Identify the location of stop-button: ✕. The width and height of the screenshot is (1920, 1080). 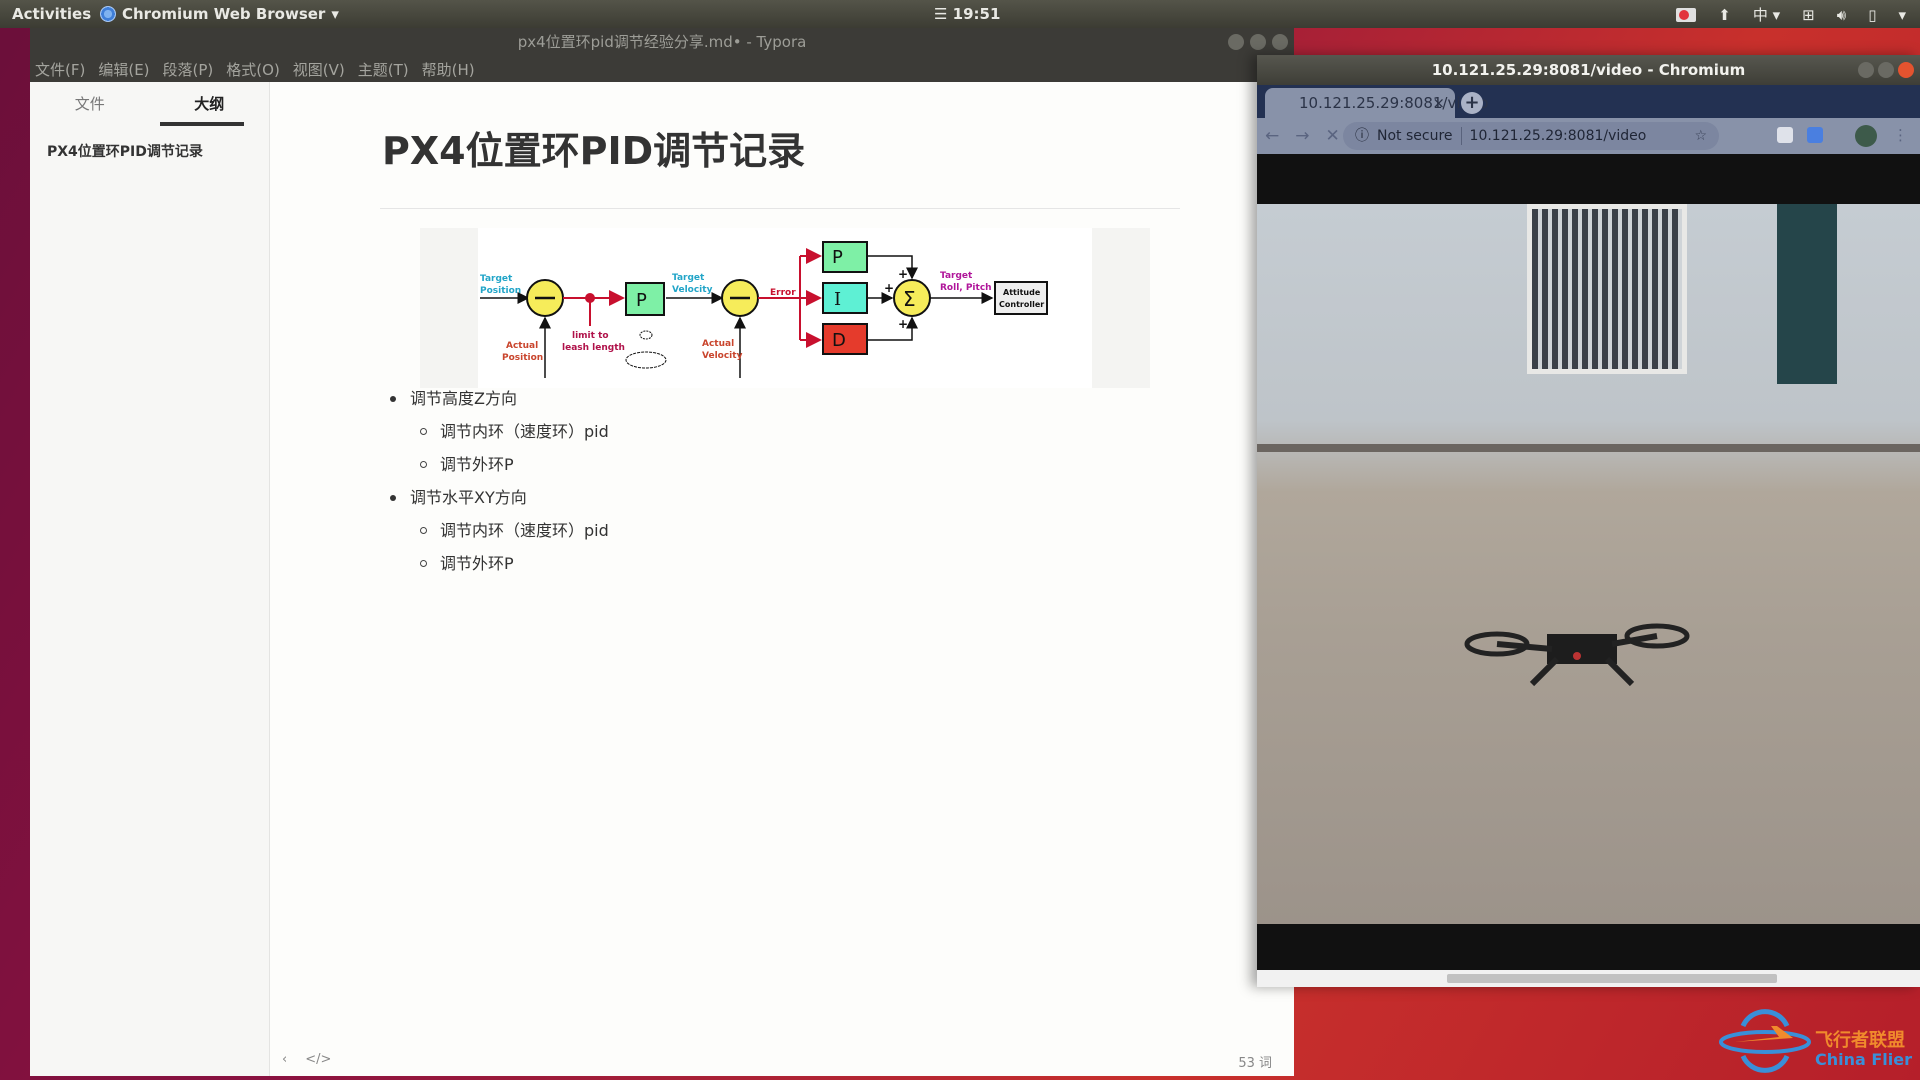
(1333, 136).